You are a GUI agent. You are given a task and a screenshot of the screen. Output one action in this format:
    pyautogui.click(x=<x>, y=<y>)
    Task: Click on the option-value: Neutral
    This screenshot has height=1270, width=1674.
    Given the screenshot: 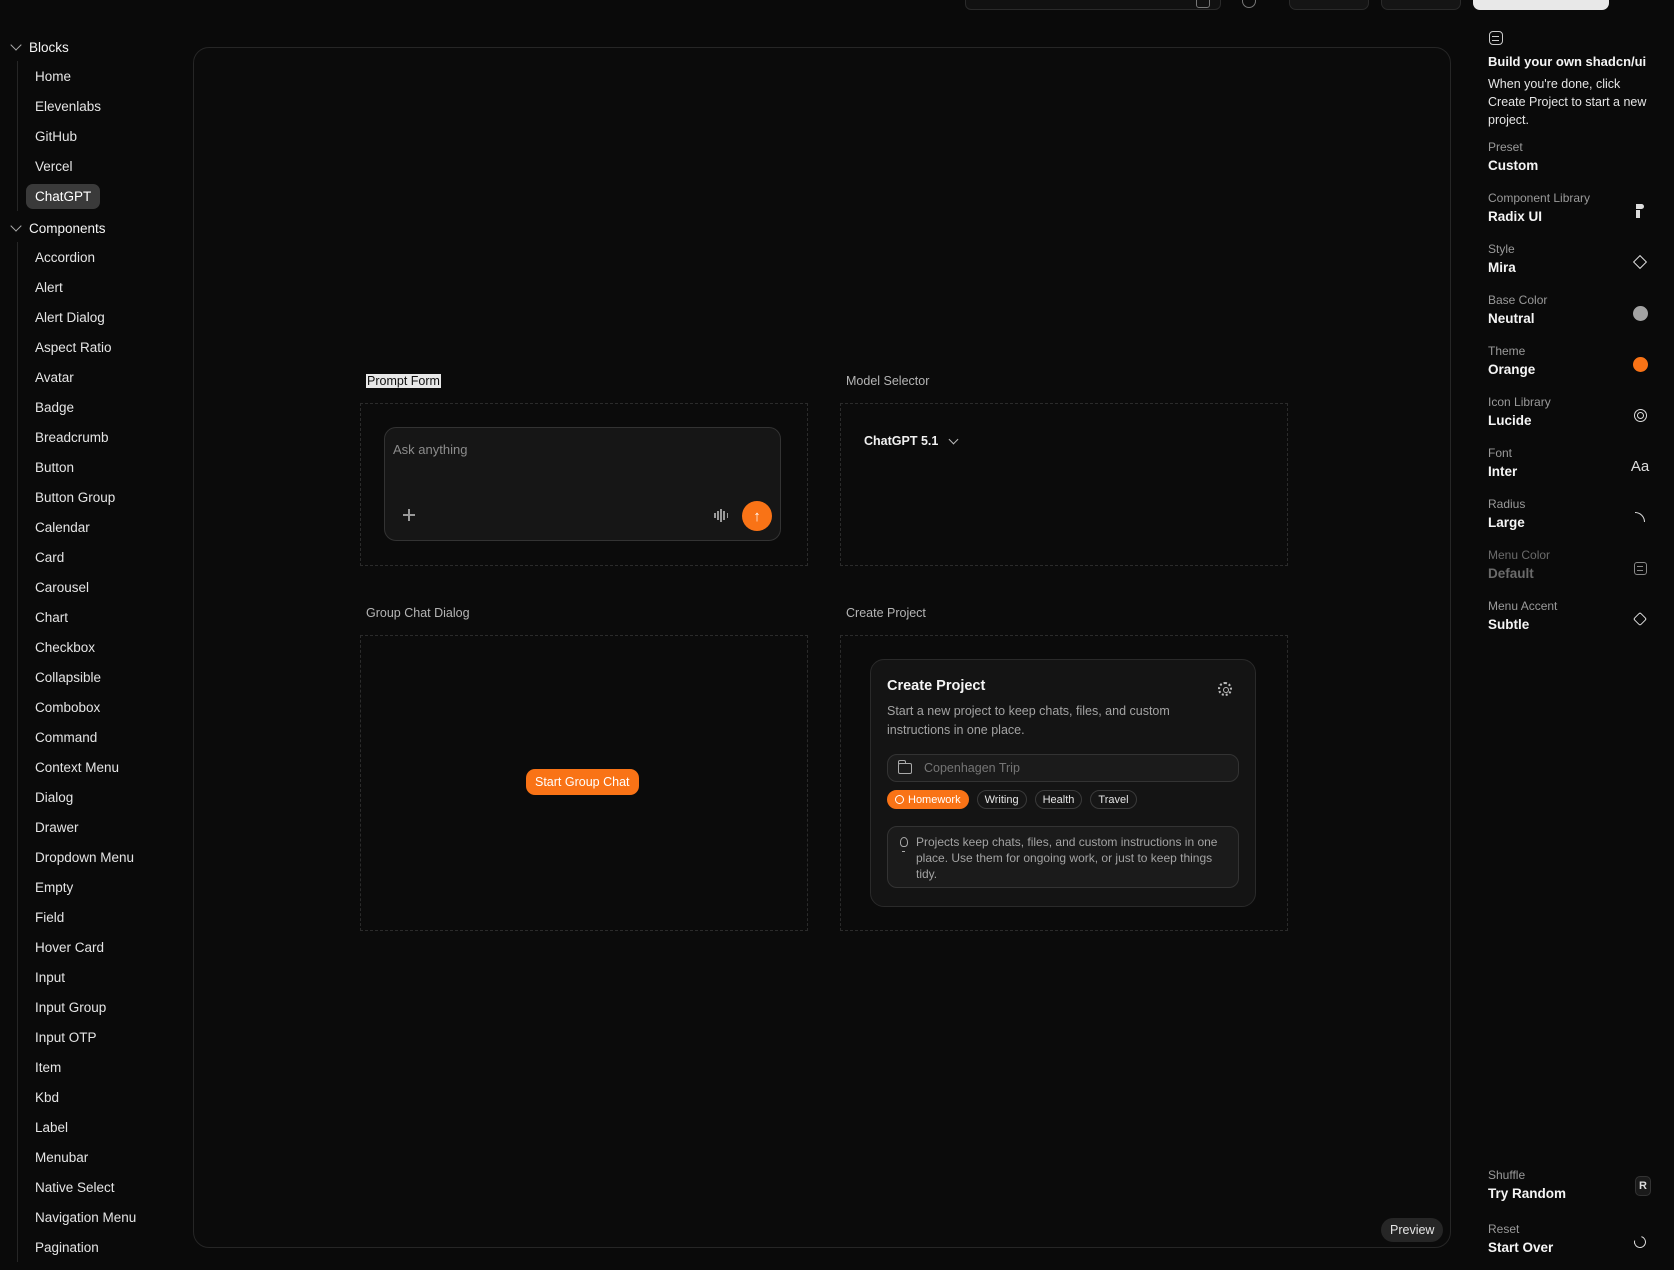 What is the action you would take?
    pyautogui.click(x=1511, y=318)
    